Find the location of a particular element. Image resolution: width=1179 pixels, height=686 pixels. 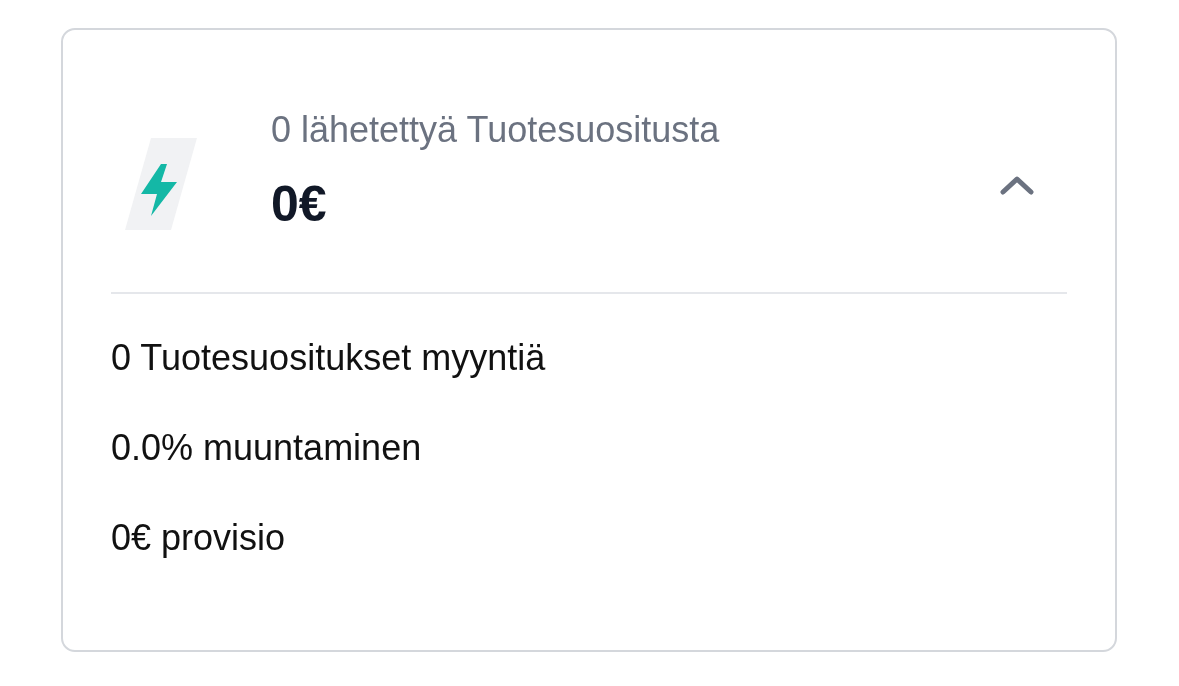

stat-text: 0.0% muuntaminen is located at coordinates (267, 448).